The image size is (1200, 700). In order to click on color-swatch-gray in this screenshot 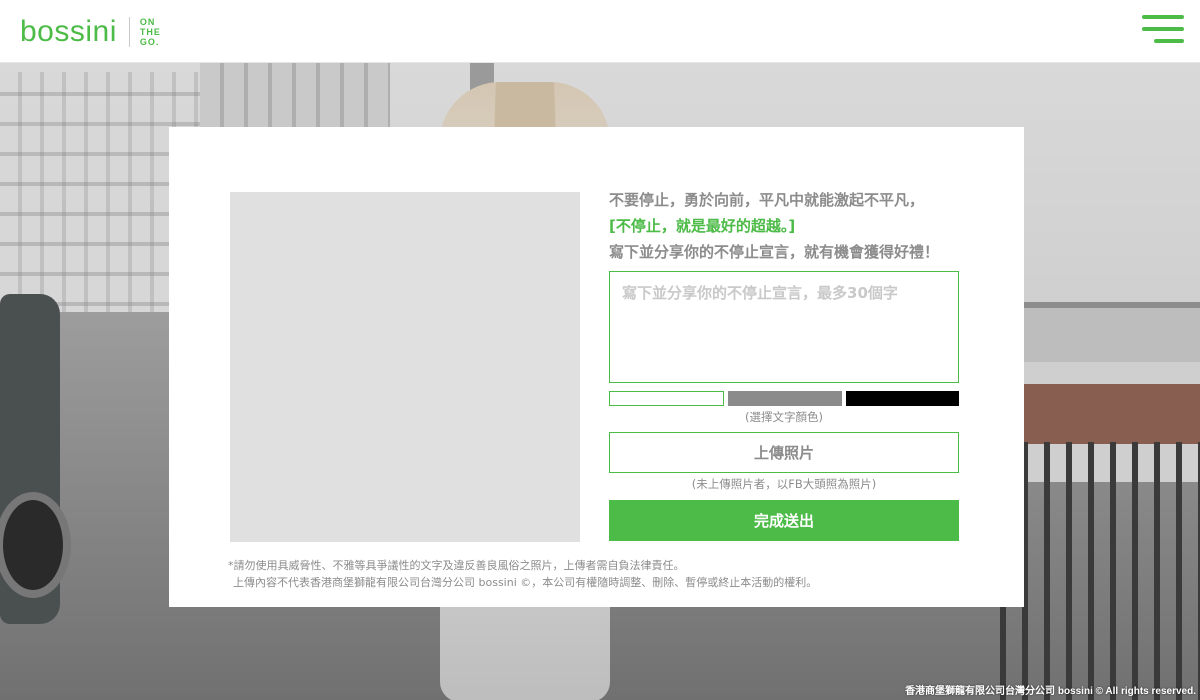, I will do `click(785, 398)`.